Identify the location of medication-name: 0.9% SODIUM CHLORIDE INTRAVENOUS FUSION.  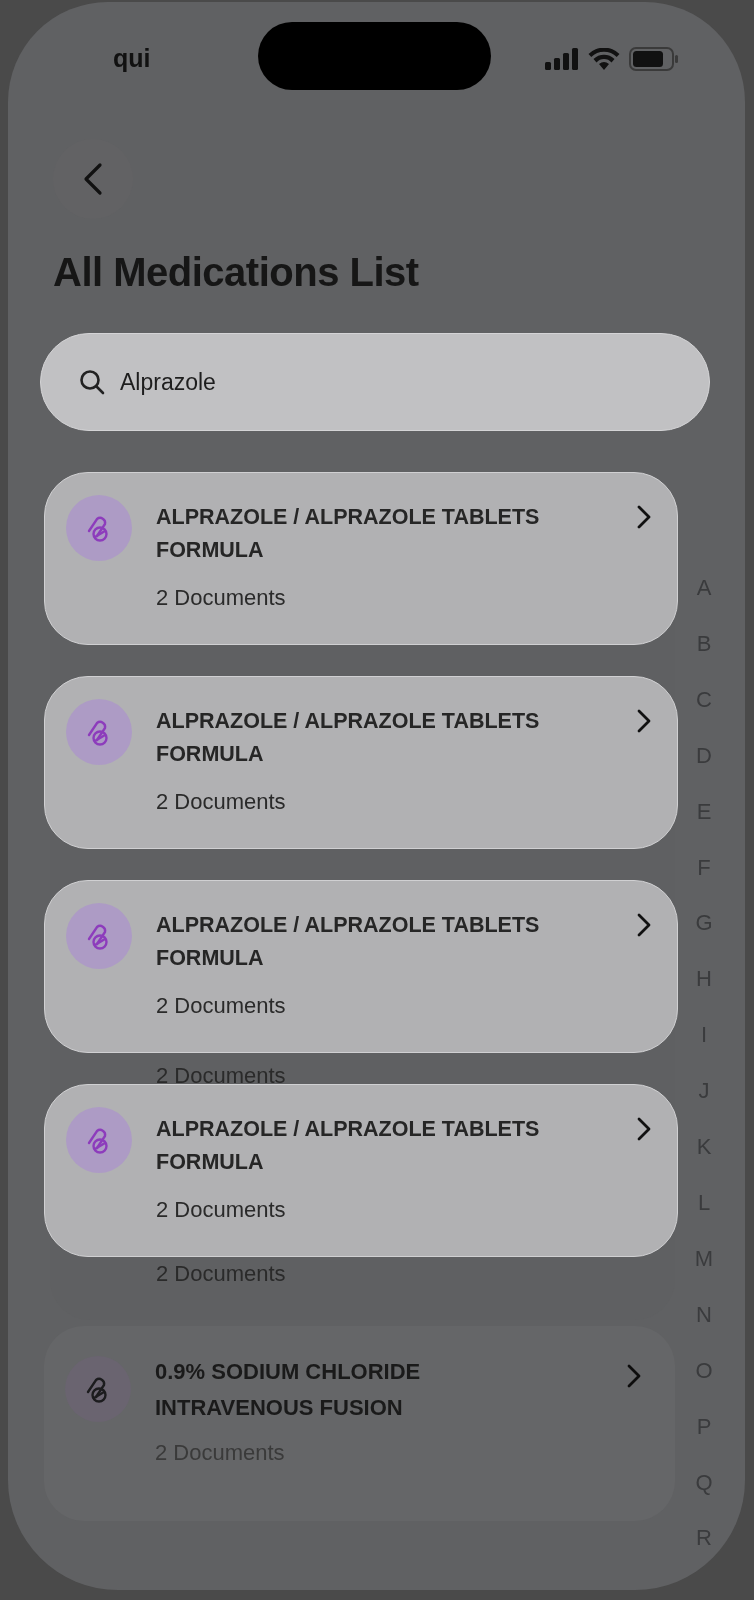
(288, 1390).